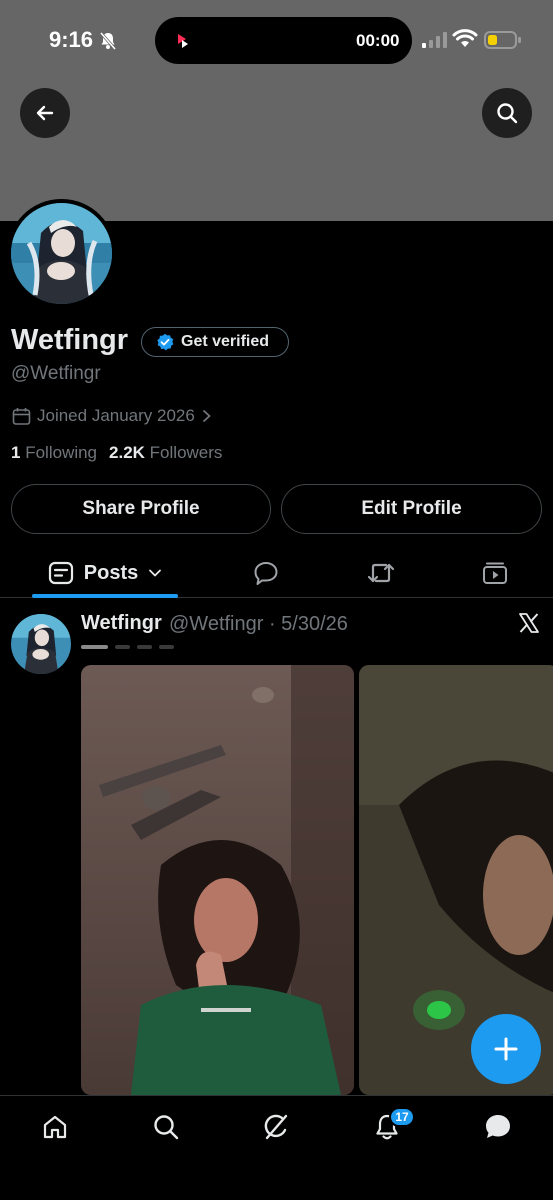 The height and width of the screenshot is (1200, 553). I want to click on home-icon, so click(55, 1127).